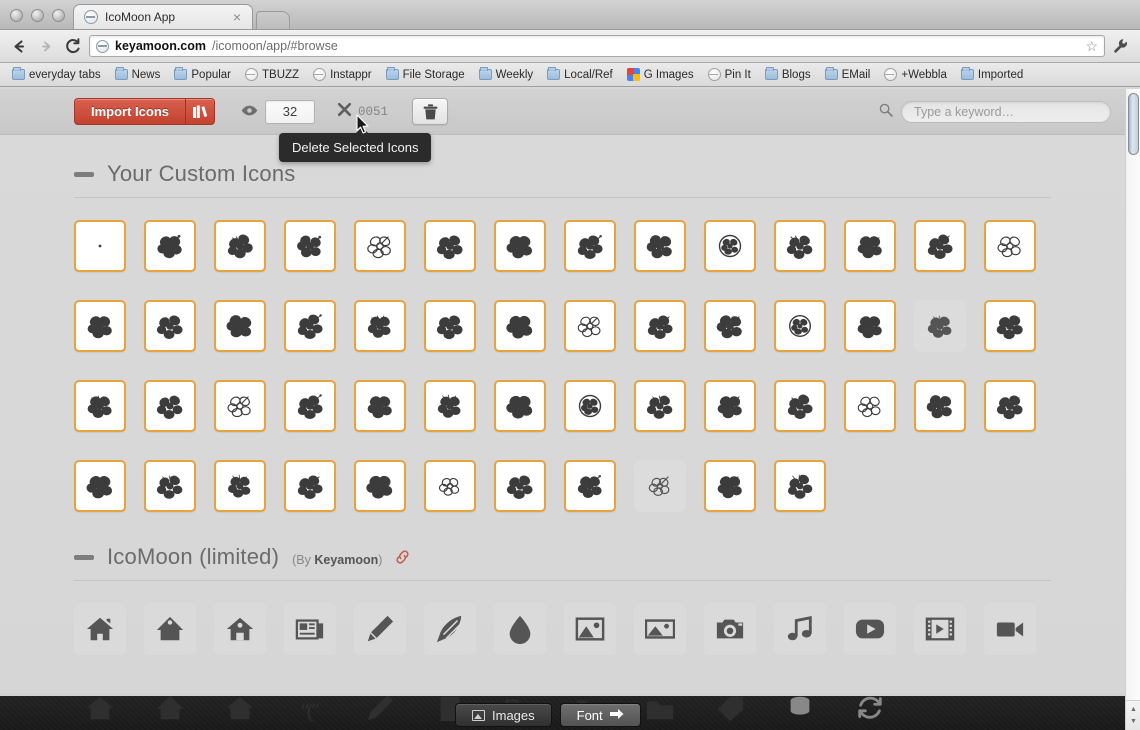 Image resolution: width=1140 pixels, height=730 pixels. Describe the element at coordinates (730, 629) in the screenshot. I see `icon-cell-camera` at that location.